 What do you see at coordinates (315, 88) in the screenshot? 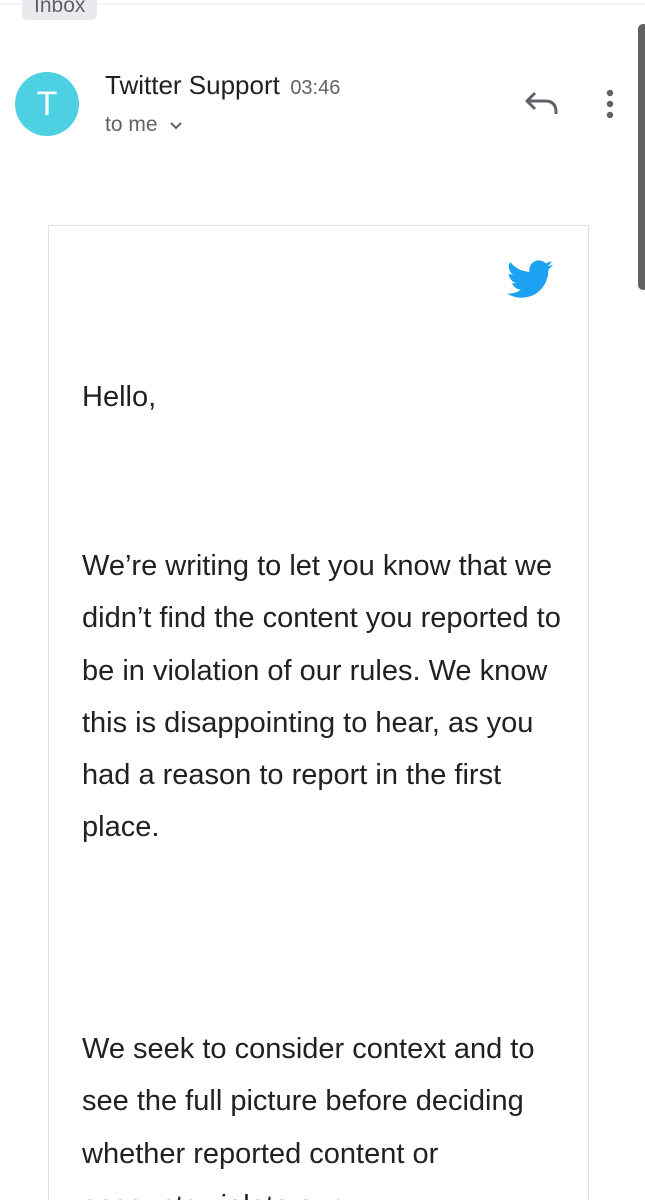
I see `message-time: 03:46` at bounding box center [315, 88].